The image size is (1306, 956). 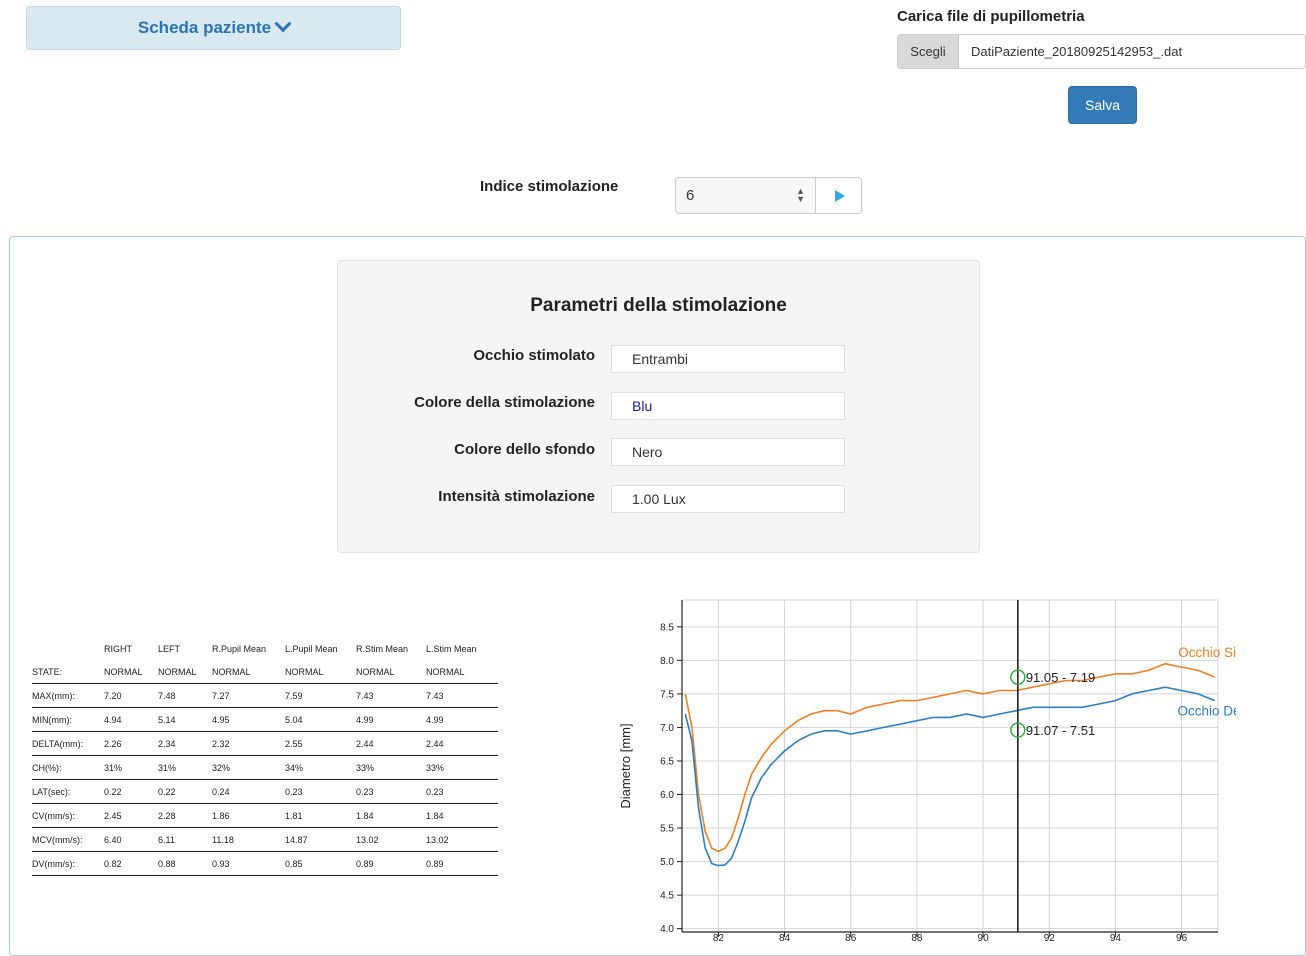 I want to click on table-header: RIGHT, so click(x=118, y=648).